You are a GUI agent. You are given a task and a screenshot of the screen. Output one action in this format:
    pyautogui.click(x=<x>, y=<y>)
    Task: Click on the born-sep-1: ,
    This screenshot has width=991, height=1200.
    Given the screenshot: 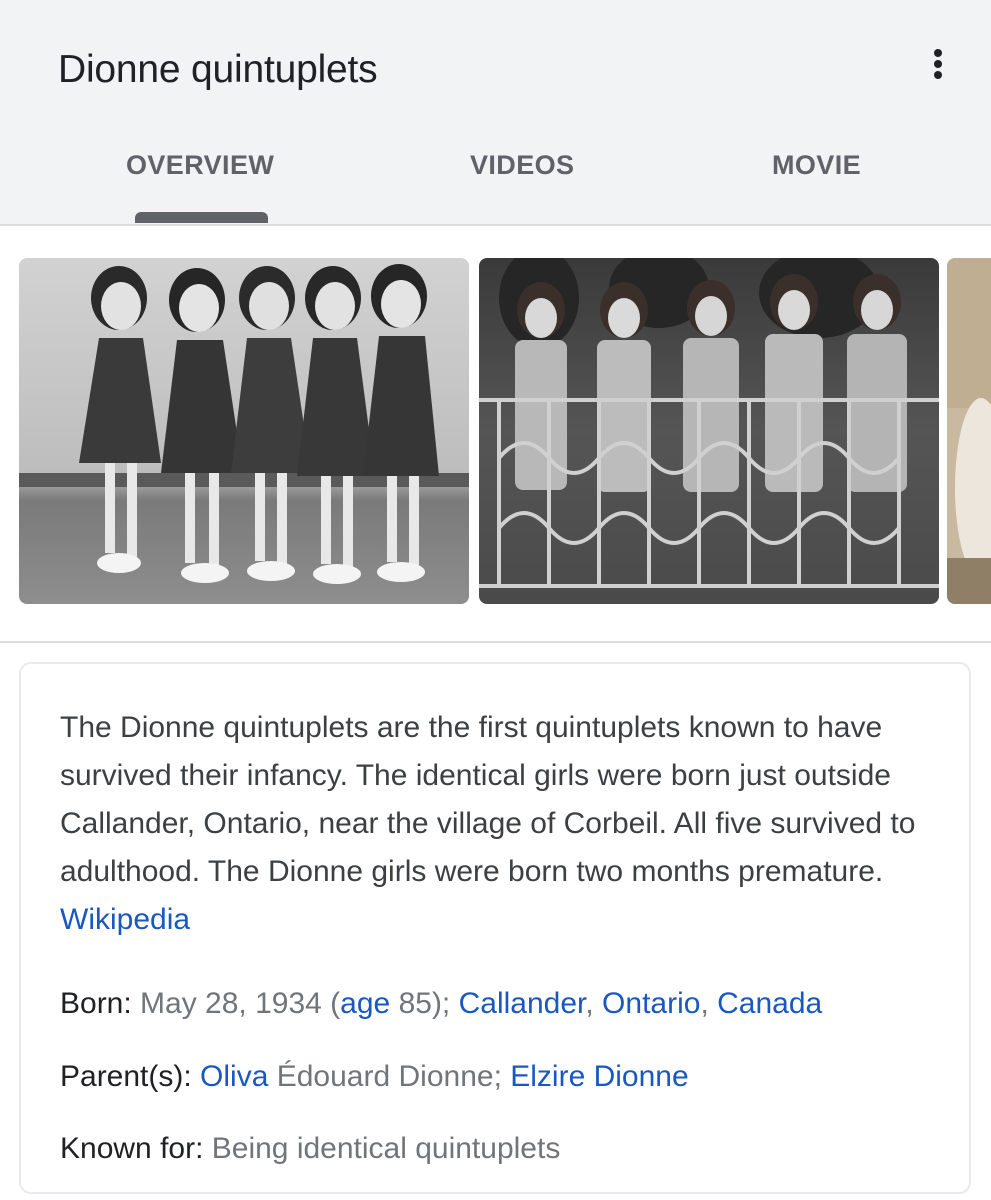 What is the action you would take?
    pyautogui.click(x=594, y=1003)
    